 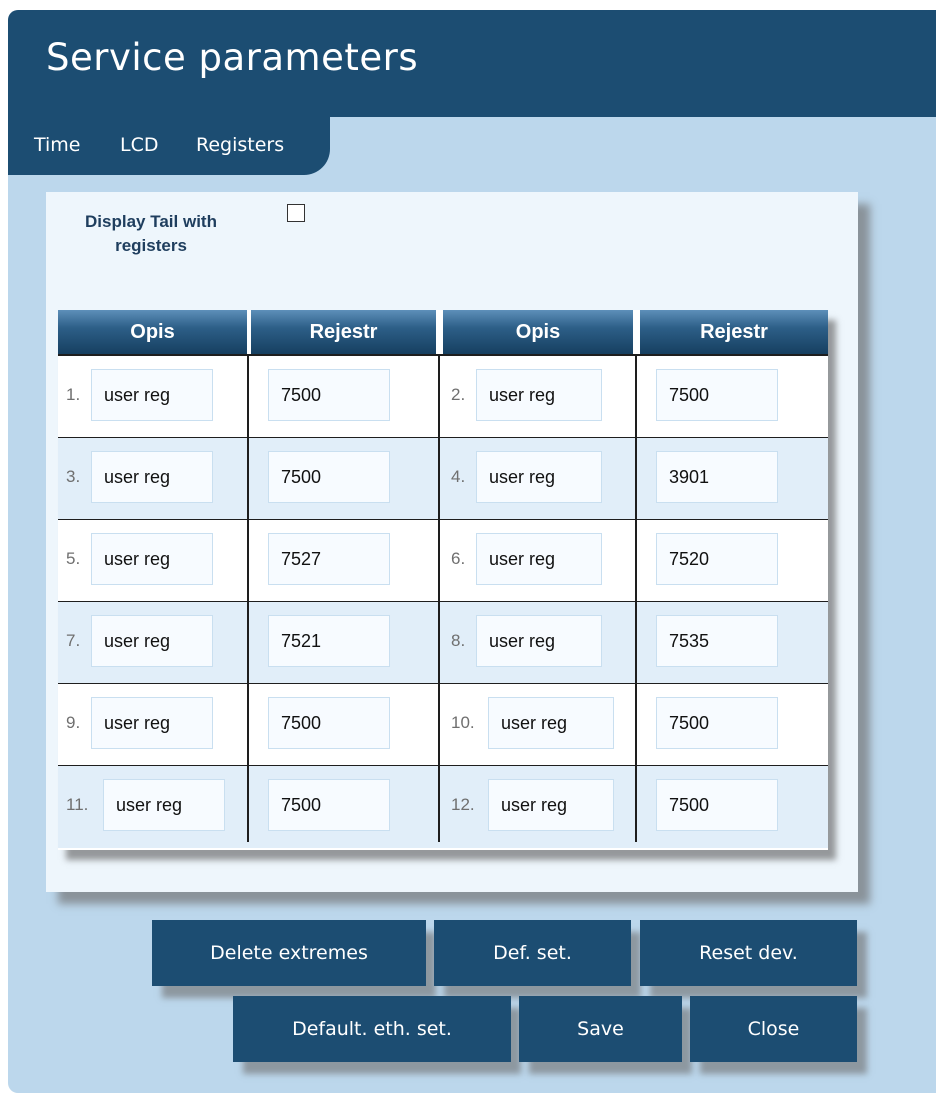 I want to click on dialog-title: Service parameters, so click(x=232, y=57).